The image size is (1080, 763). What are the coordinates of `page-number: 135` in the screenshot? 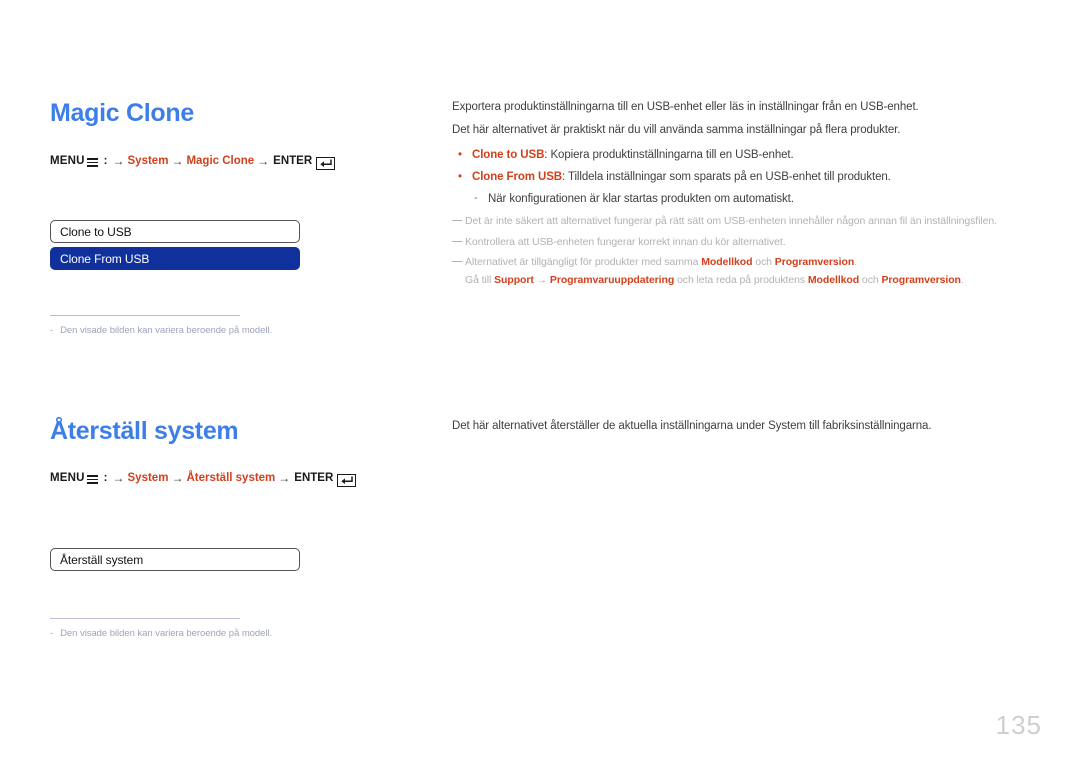 It's located at (1018, 725).